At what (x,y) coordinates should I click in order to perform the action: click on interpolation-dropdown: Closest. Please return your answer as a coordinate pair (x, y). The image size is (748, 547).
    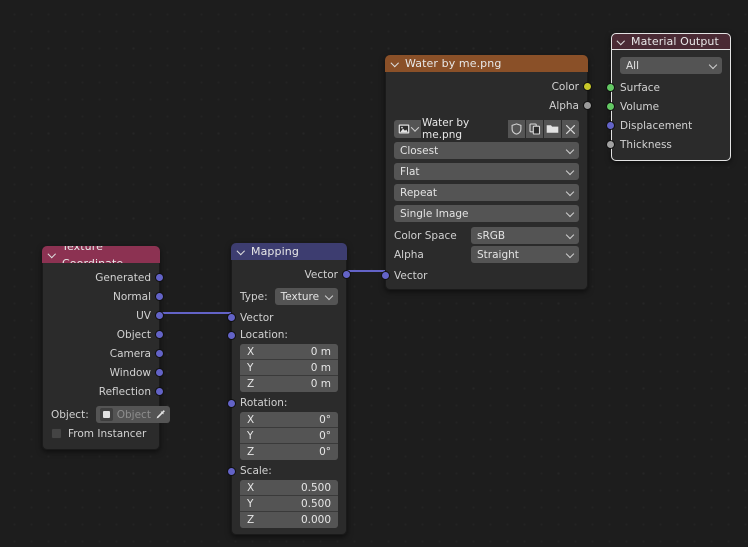
    Looking at the image, I should click on (486, 150).